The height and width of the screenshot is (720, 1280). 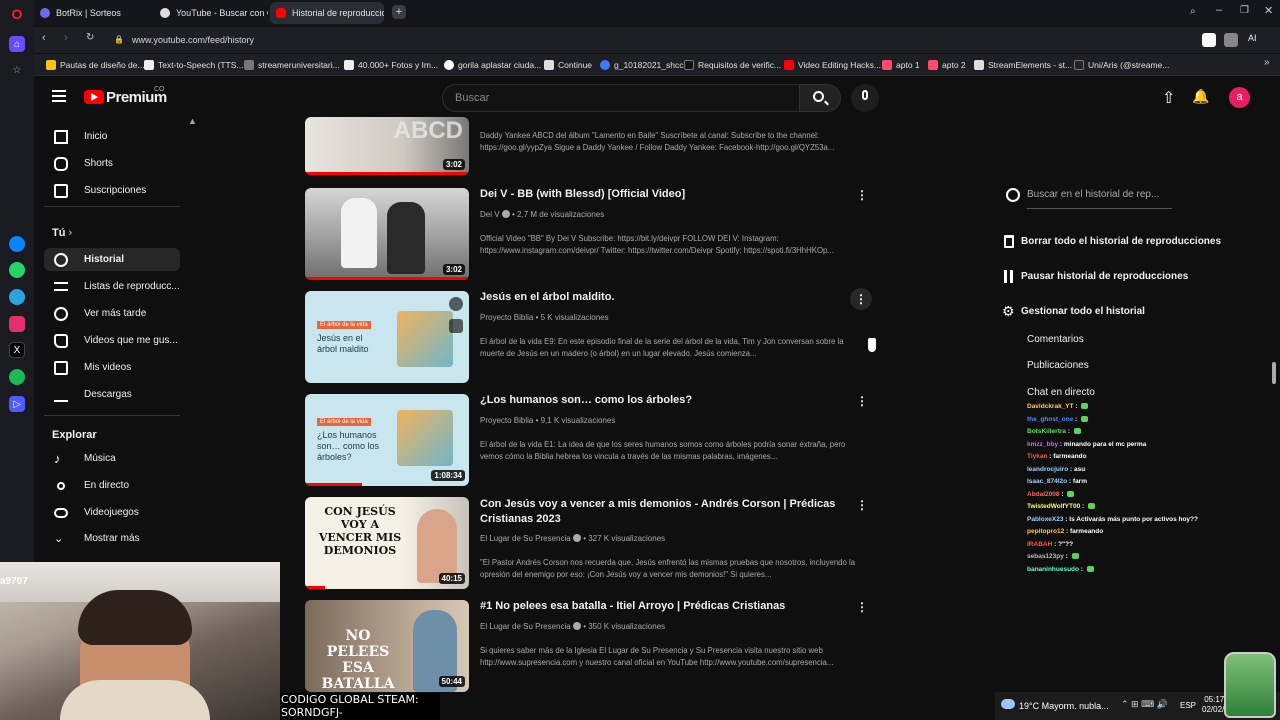 I want to click on messenger-icon, so click(x=17, y=244).